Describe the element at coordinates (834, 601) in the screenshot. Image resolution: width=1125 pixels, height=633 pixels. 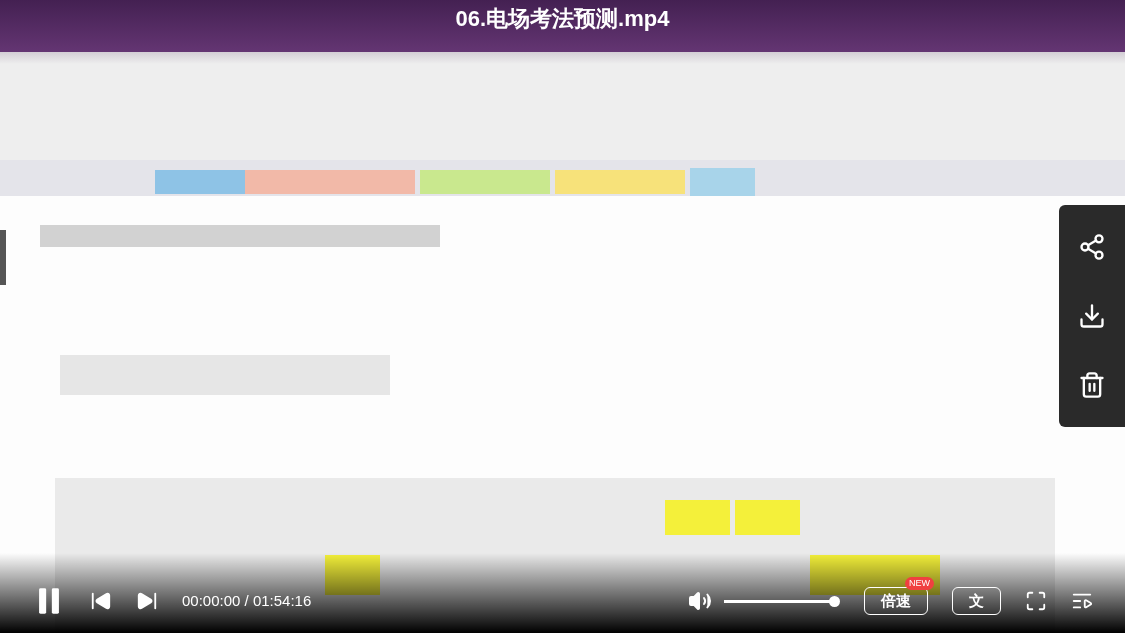
I see `volume-thumb` at that location.